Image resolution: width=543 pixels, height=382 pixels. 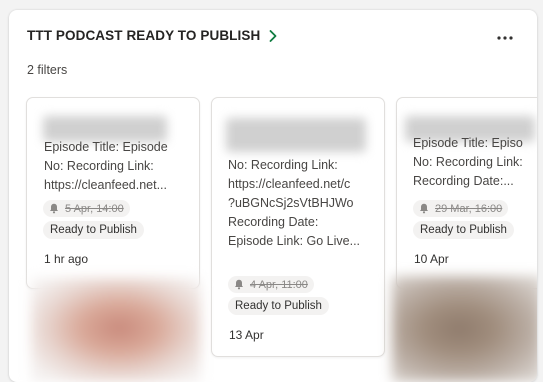 I want to click on reminder-date: 4 Apr, 11:00, so click(x=279, y=284).